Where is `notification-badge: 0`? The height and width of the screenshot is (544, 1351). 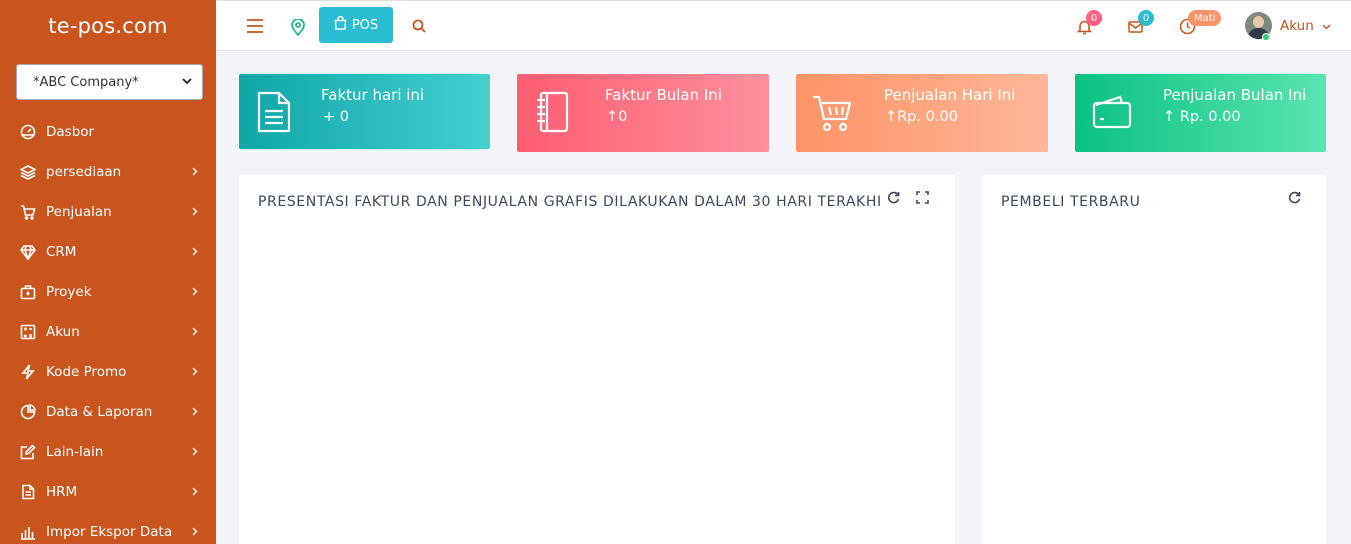
notification-badge: 0 is located at coordinates (1094, 18).